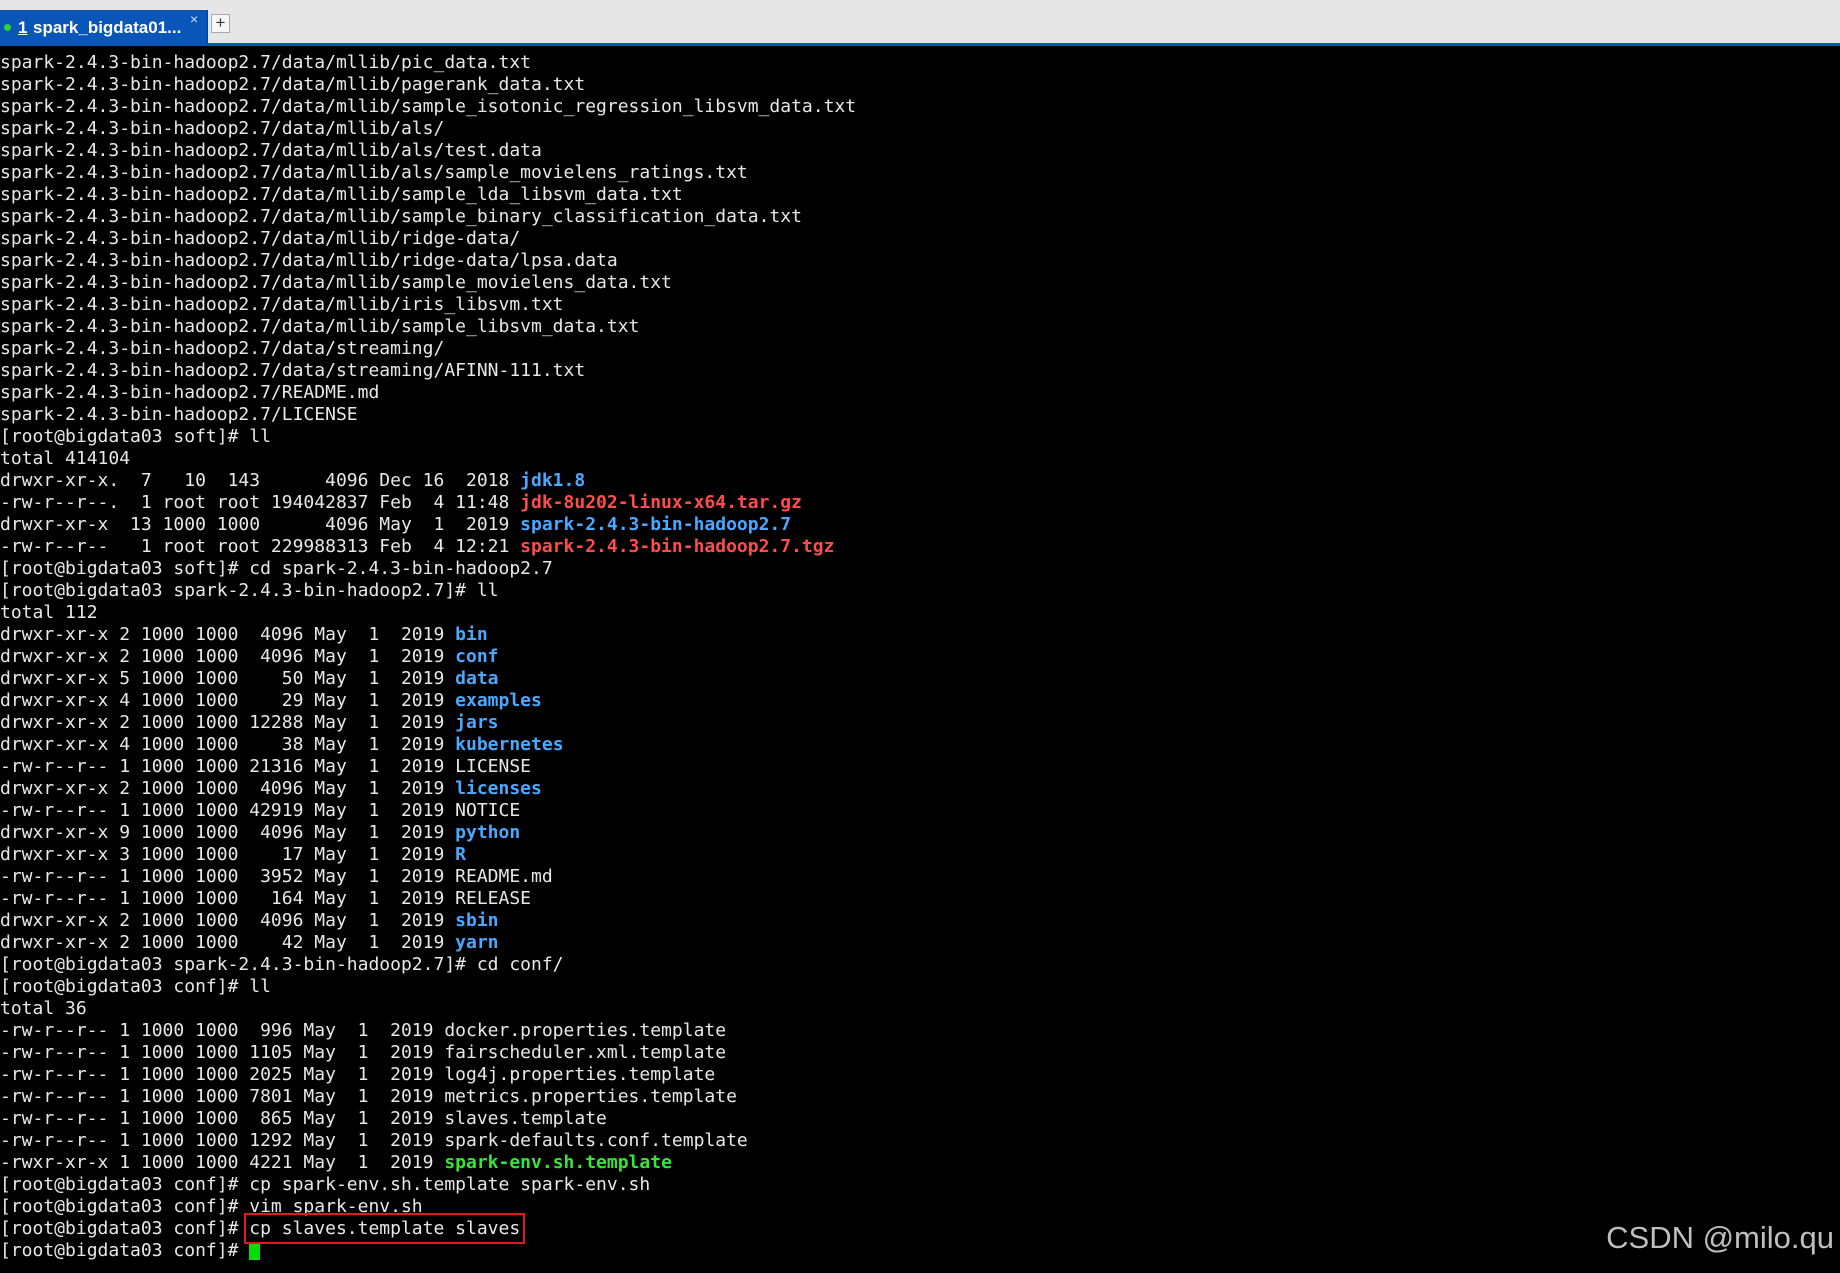 Image resolution: width=1840 pixels, height=1273 pixels. I want to click on line-text: spark-2.4.3-bin-hadoop2.7/LICENSE, so click(179, 414).